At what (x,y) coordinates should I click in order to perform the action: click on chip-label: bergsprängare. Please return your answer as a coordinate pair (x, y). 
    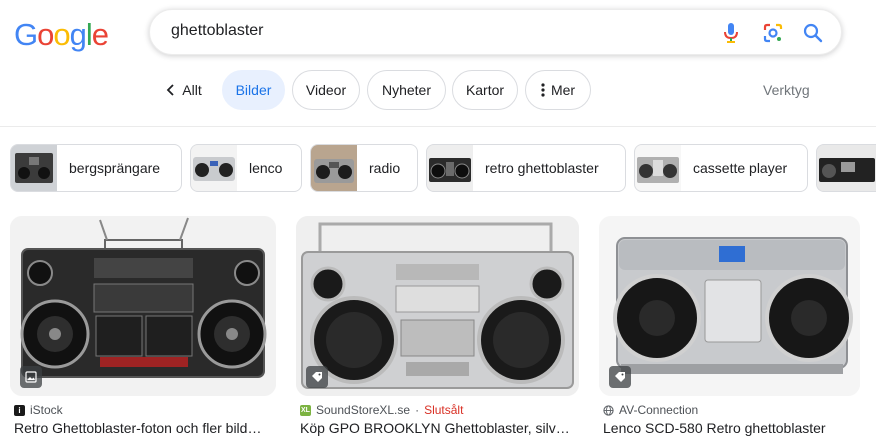
    Looking at the image, I should click on (115, 168).